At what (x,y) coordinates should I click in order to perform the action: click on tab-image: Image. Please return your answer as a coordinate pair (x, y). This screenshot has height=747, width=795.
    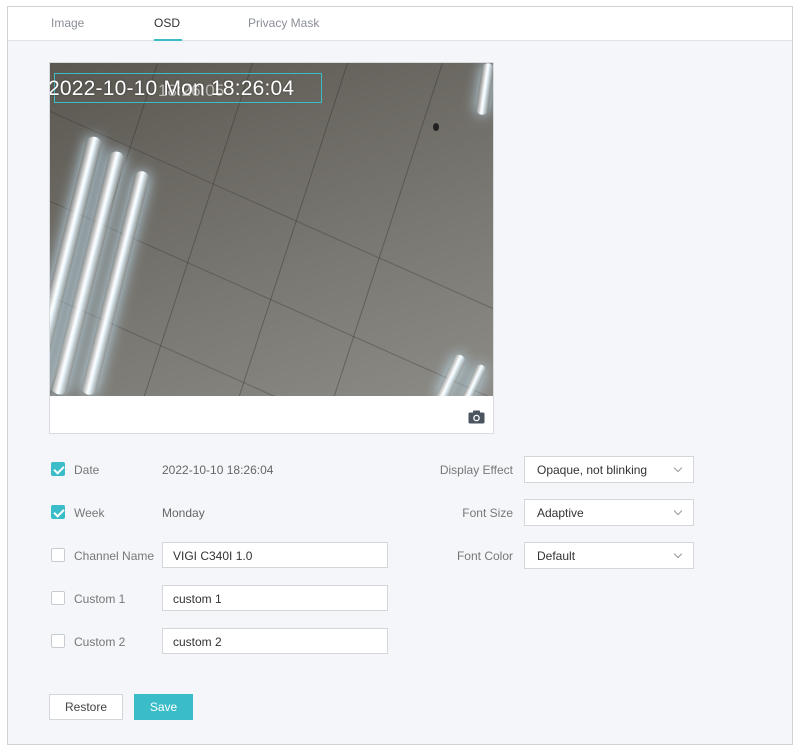
    Looking at the image, I should click on (67, 23).